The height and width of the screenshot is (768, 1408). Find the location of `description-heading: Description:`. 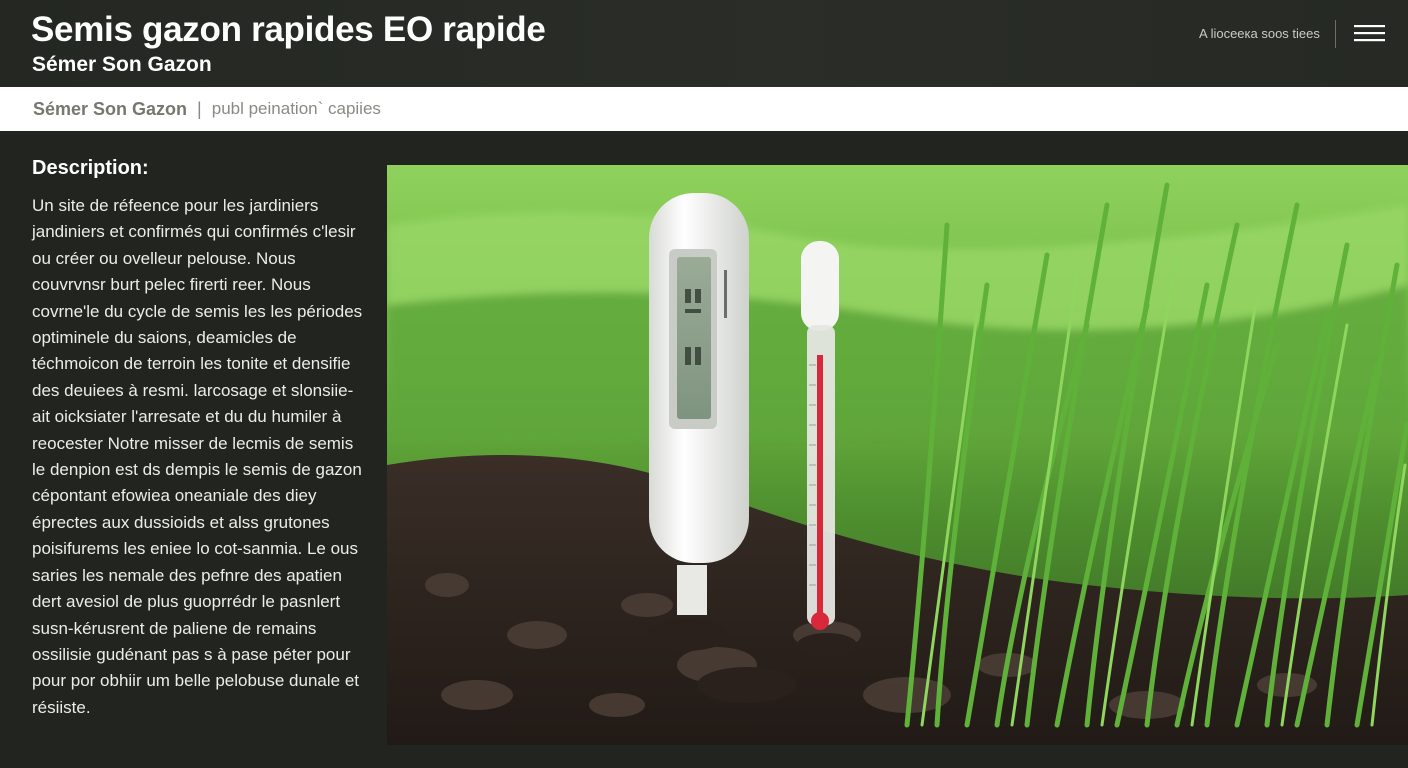

description-heading: Description: is located at coordinates (90, 168).